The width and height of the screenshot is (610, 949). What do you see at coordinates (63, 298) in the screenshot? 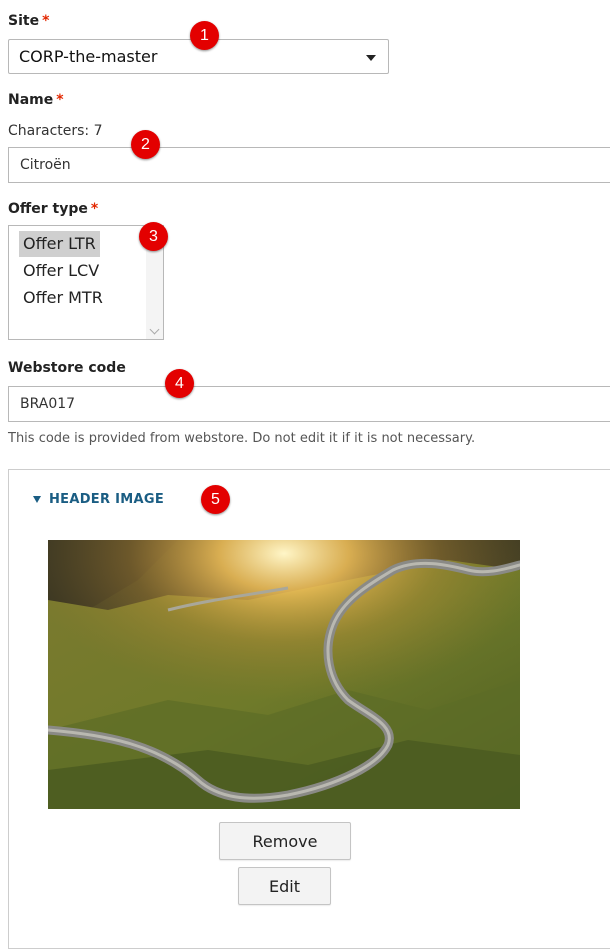
I see `offer-type-option: Offer MTR` at bounding box center [63, 298].